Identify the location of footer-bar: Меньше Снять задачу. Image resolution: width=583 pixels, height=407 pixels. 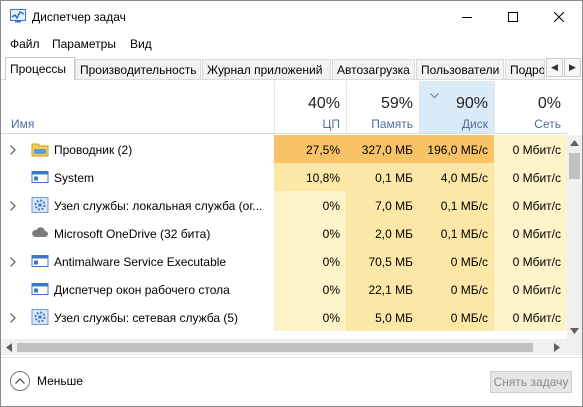
(291, 381).